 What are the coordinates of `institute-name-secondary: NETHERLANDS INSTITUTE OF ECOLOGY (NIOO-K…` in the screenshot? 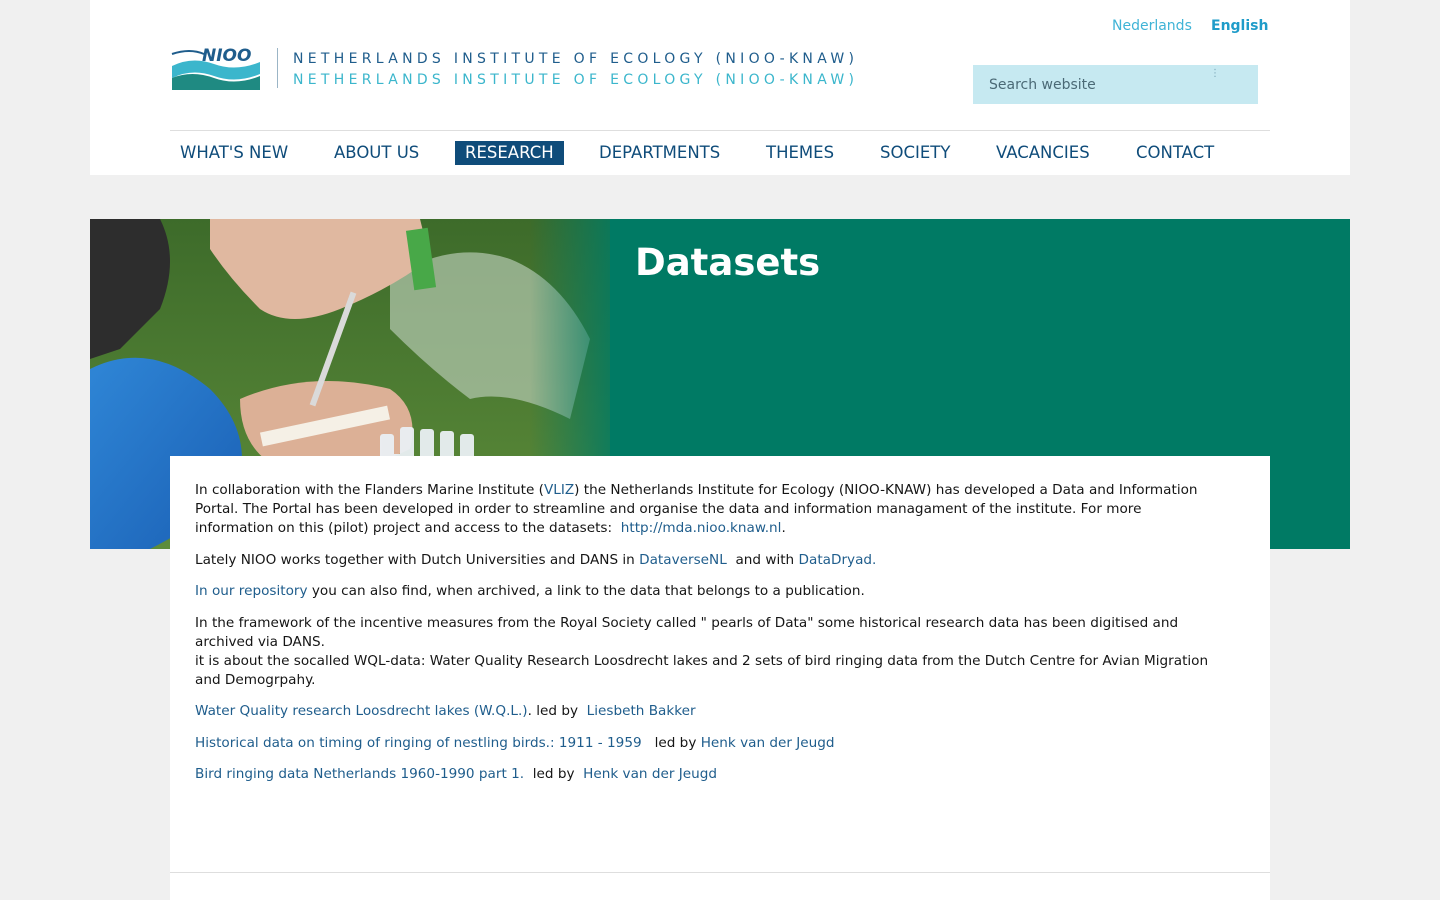 It's located at (576, 80).